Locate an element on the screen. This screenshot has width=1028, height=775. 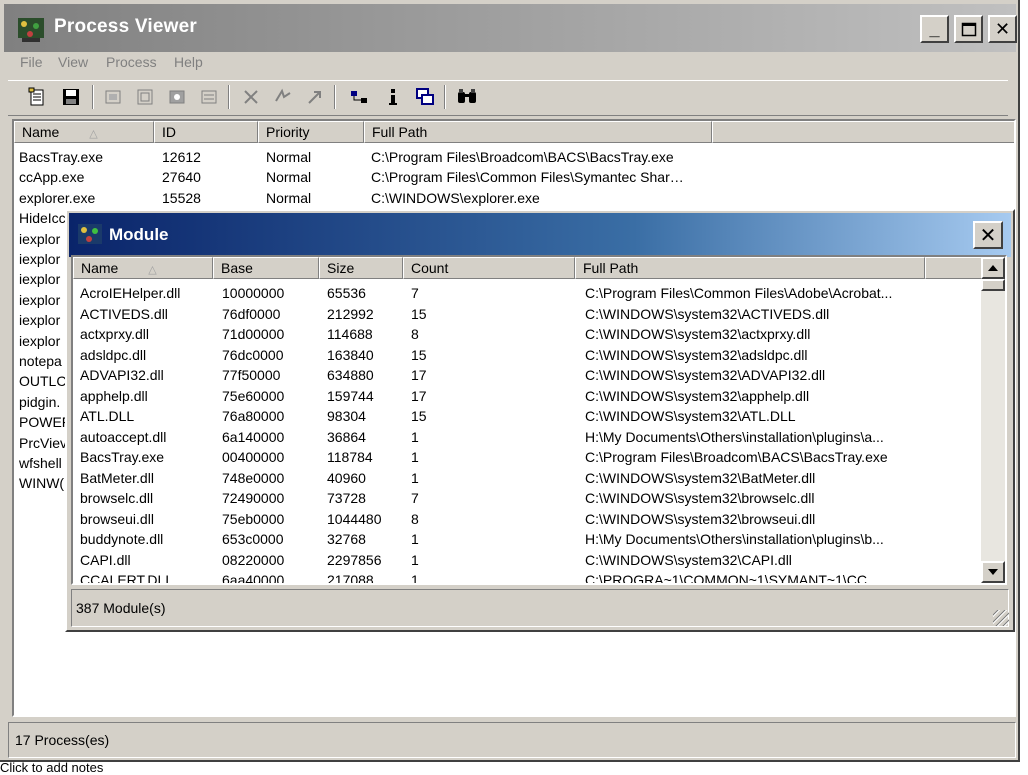
module-cell-size: 163840 is located at coordinates (350, 355).